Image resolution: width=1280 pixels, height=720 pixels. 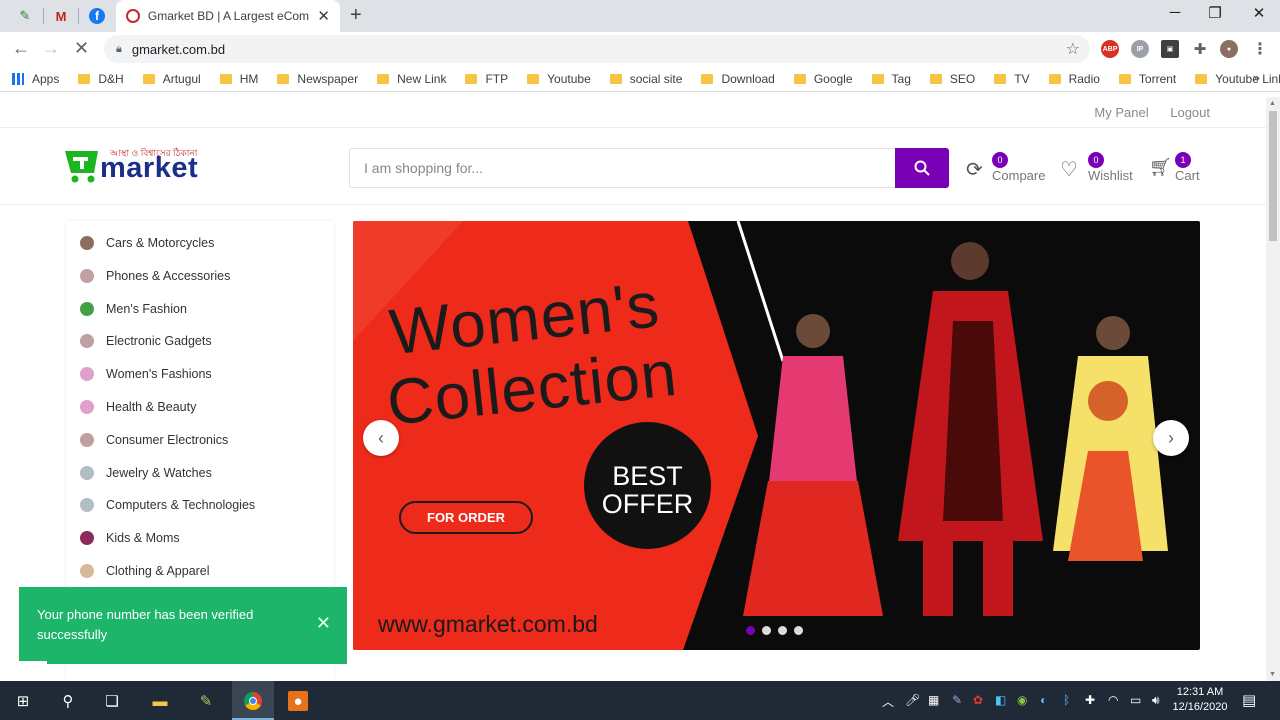 I want to click on taskbar-clock: 12:31 AM 12/16/2020, so click(x=1200, y=700).